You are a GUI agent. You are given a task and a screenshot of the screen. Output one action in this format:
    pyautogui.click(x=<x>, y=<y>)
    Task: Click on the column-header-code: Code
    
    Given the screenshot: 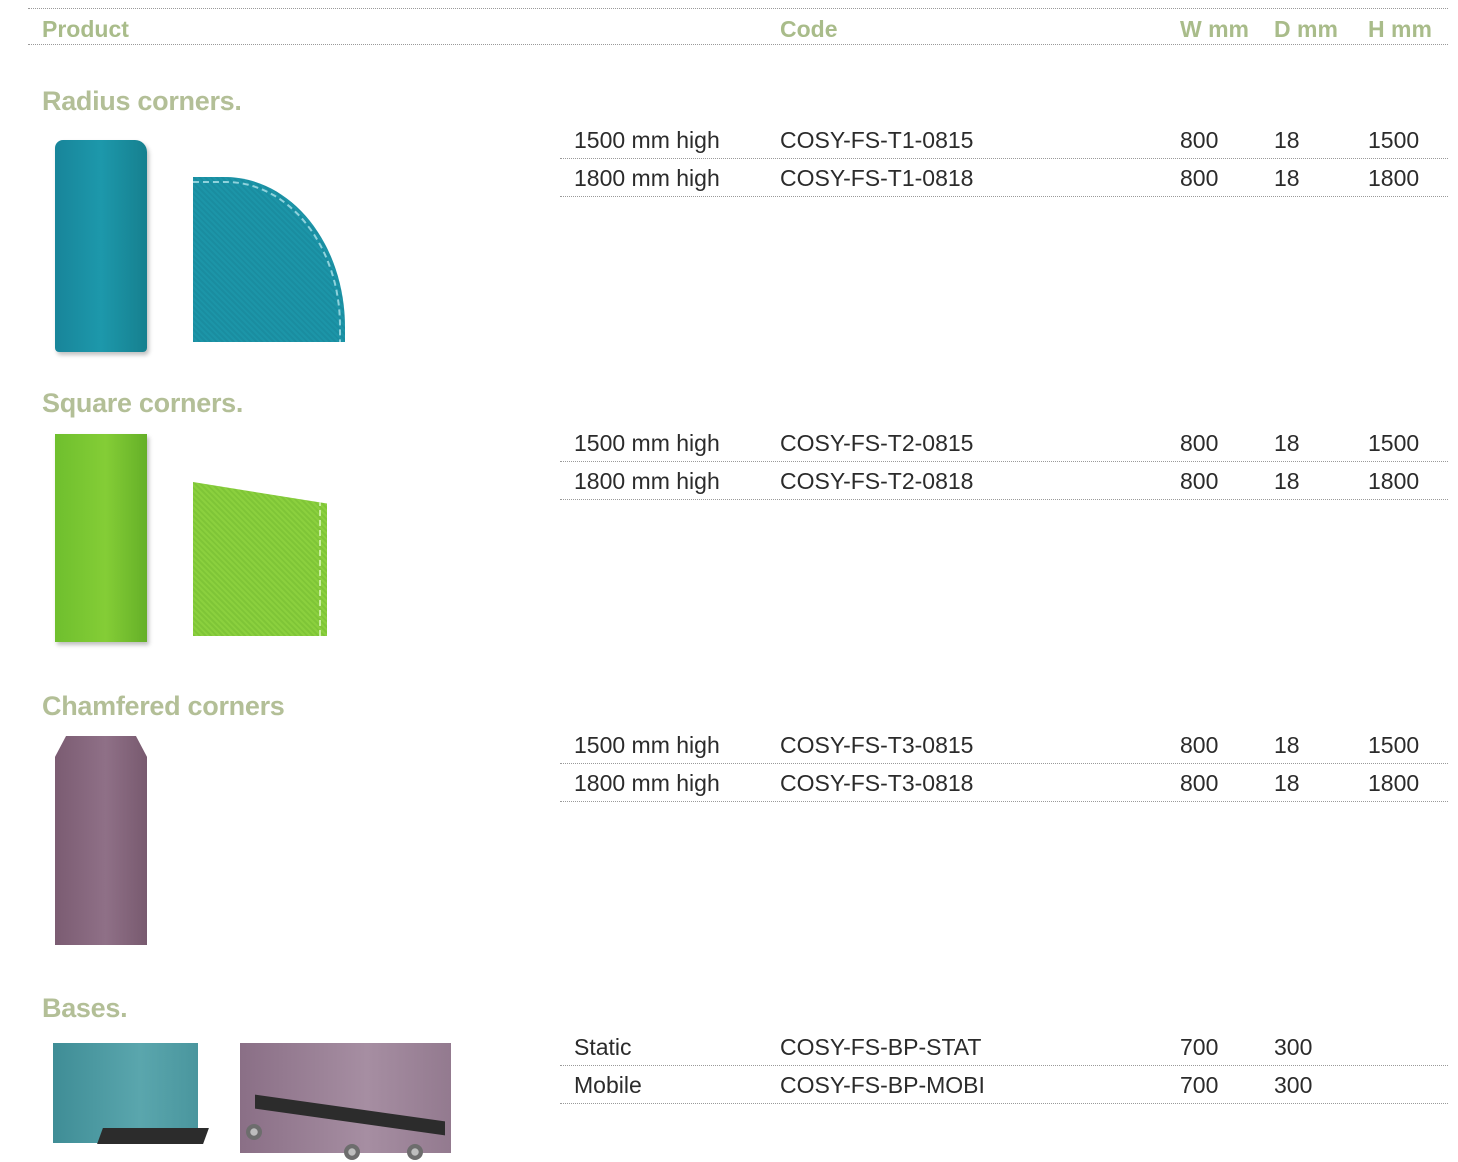 What is the action you would take?
    pyautogui.click(x=809, y=29)
    